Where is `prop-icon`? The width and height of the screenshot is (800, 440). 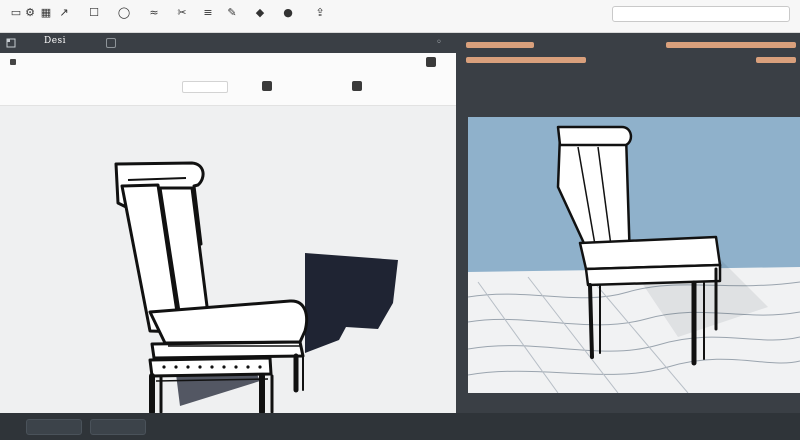 prop-icon is located at coordinates (13, 61).